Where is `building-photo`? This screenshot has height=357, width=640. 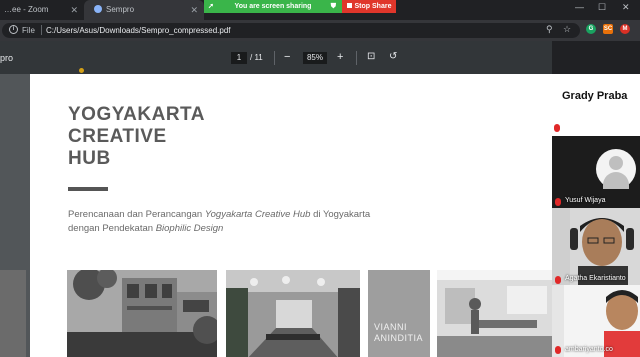 building-photo is located at coordinates (142, 313).